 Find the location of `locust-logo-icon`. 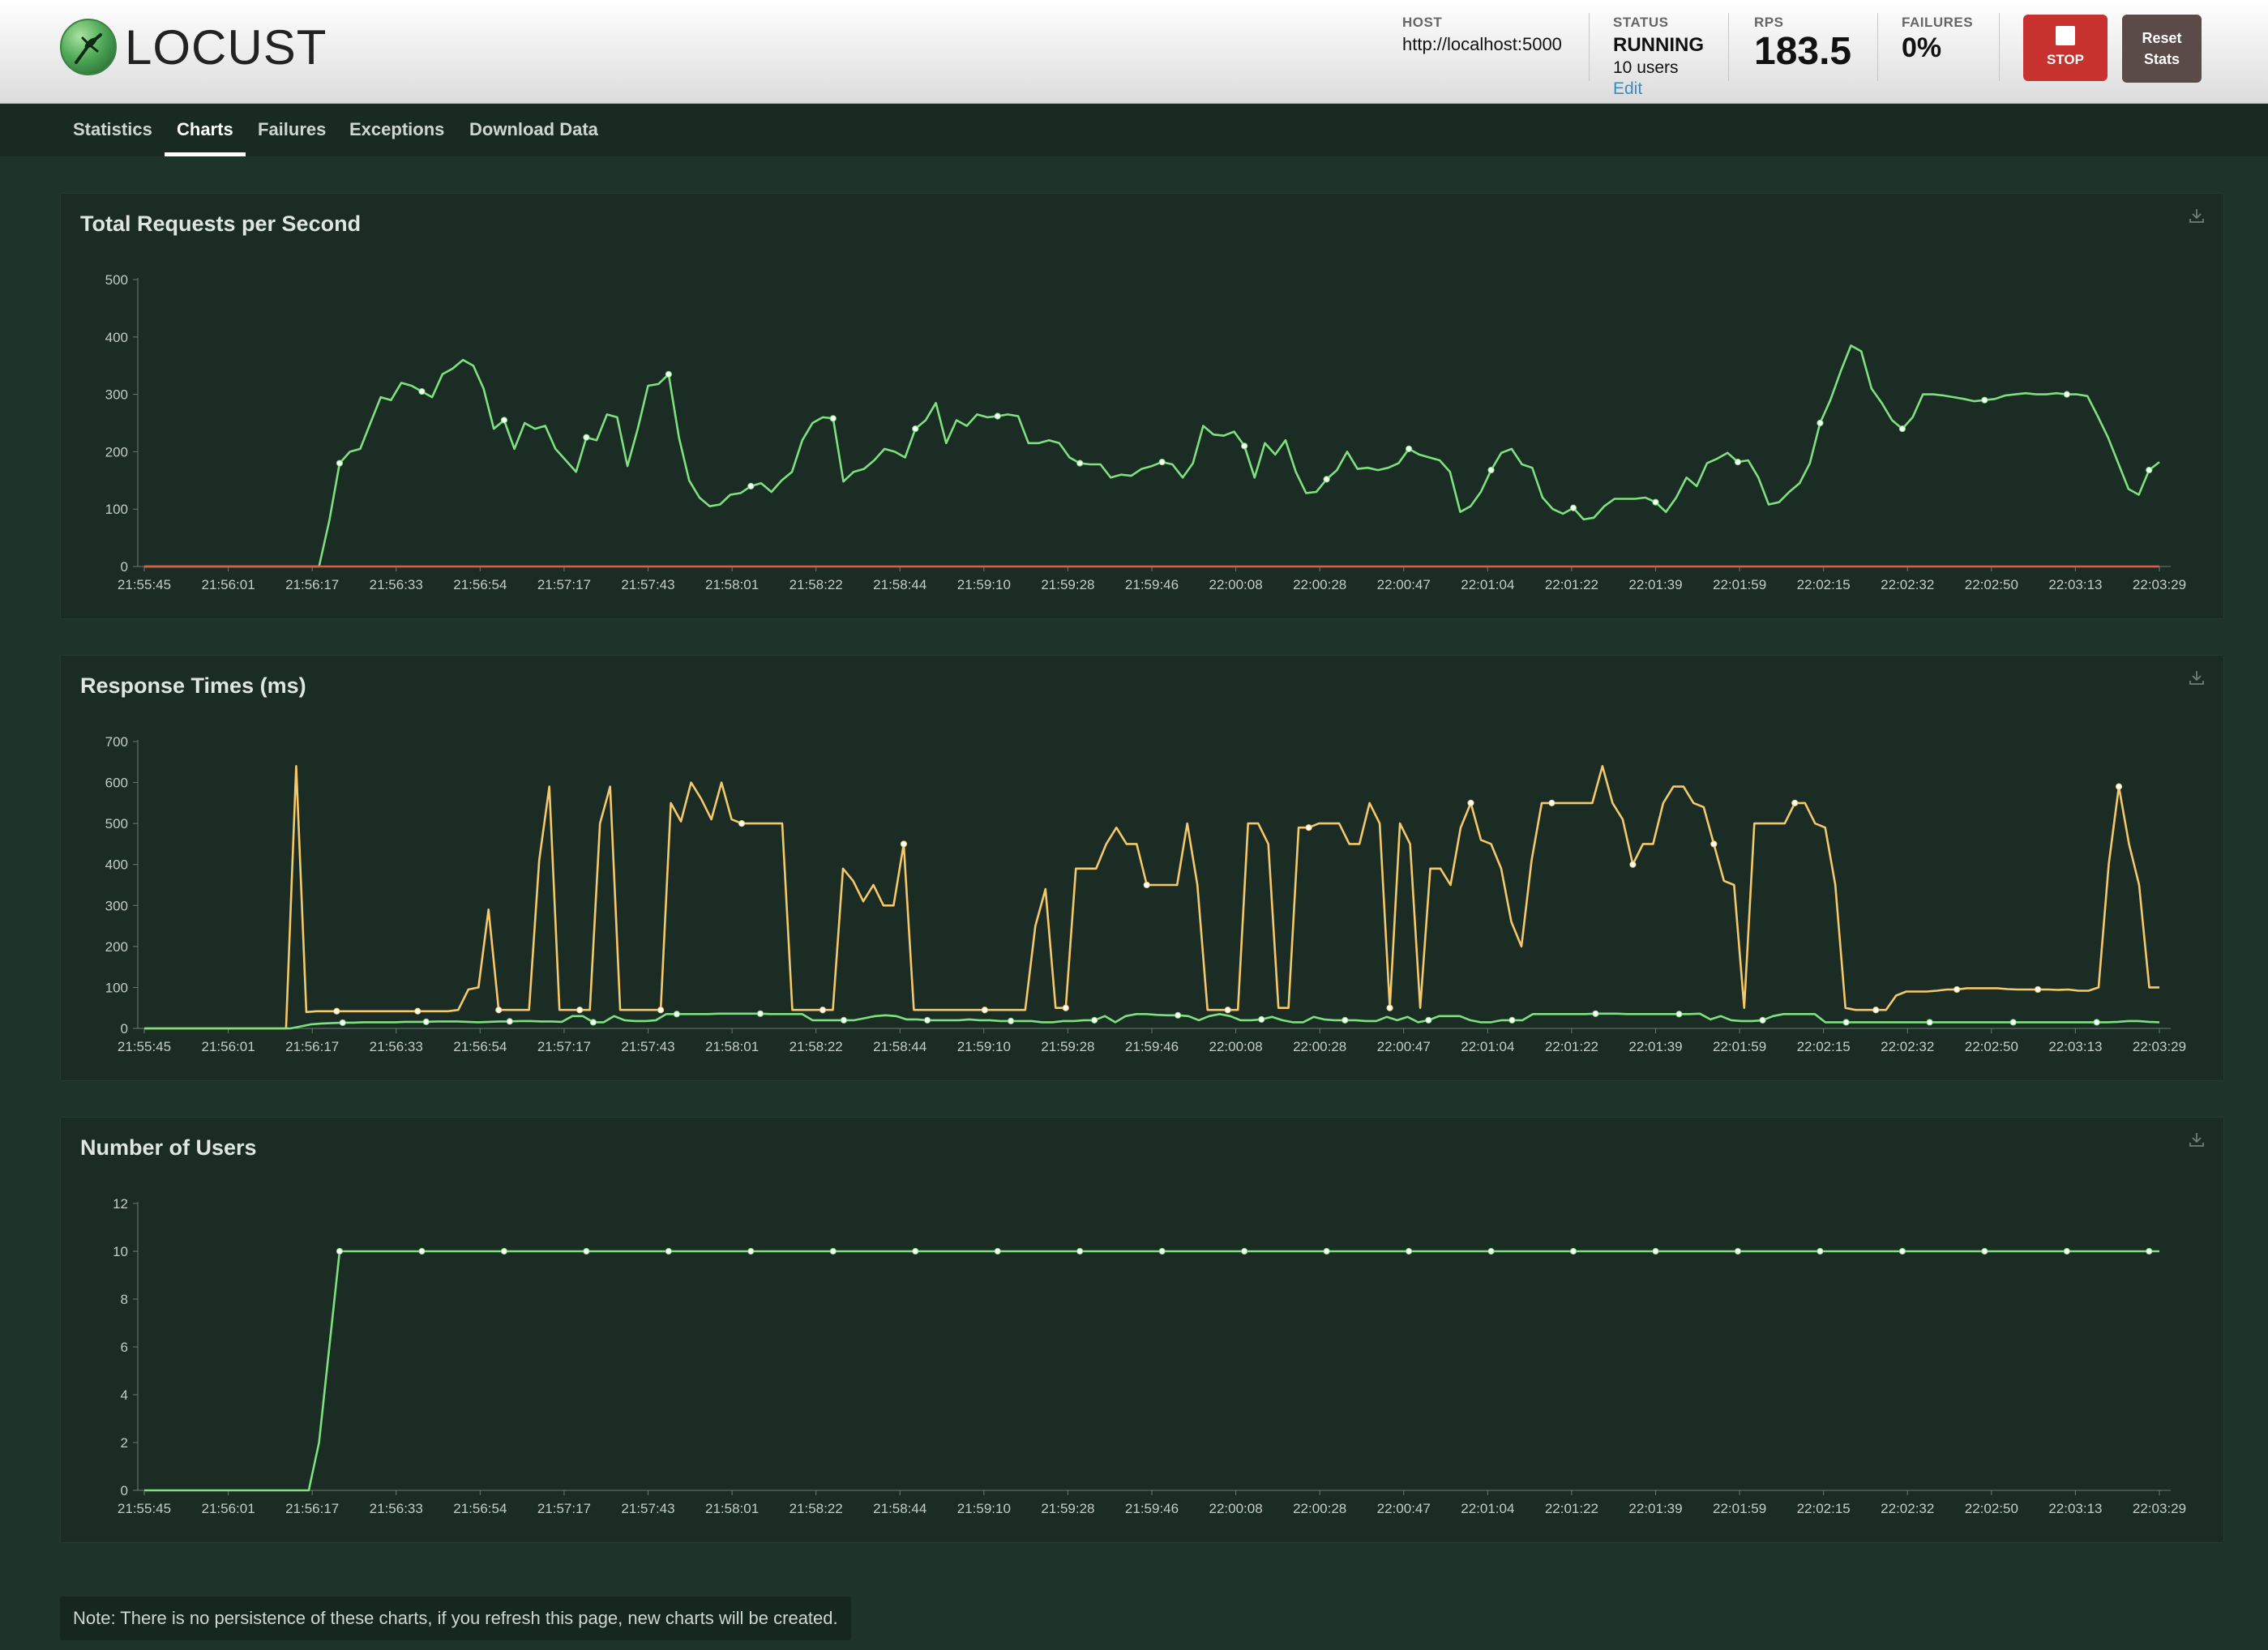

locust-logo-icon is located at coordinates (88, 47).